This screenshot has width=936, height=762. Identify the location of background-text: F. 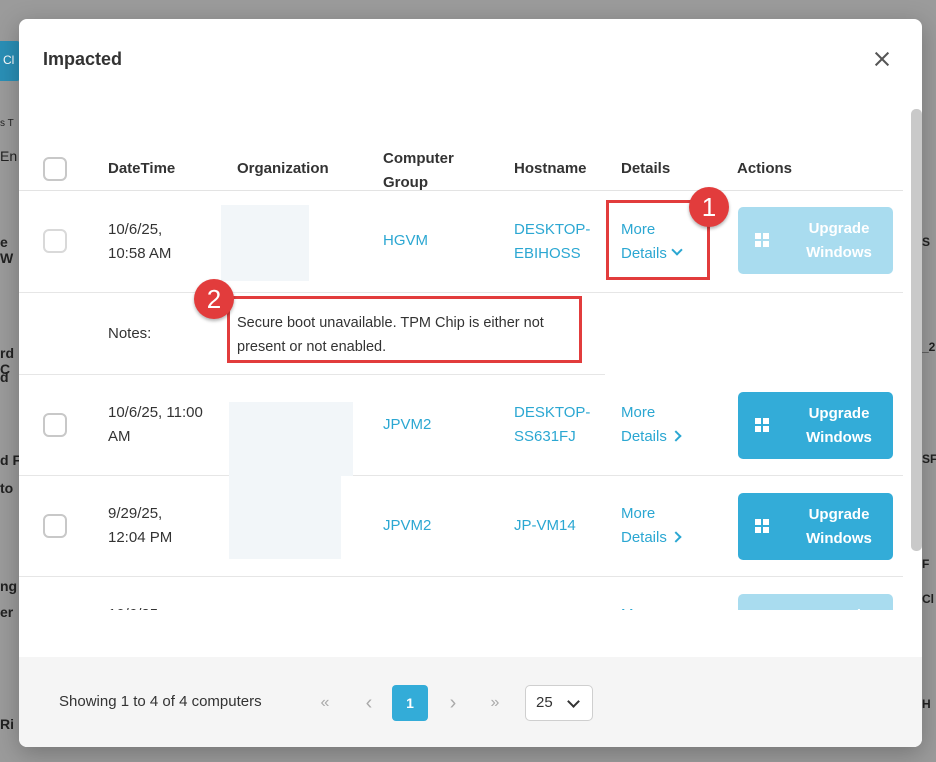
(926, 564).